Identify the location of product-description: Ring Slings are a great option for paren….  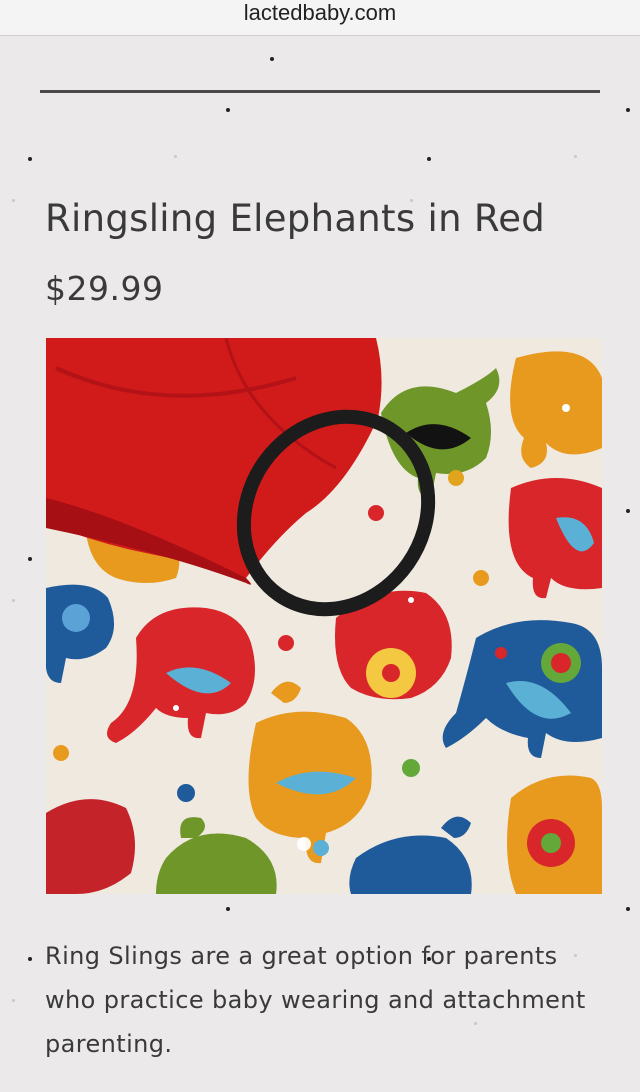
(315, 1000).